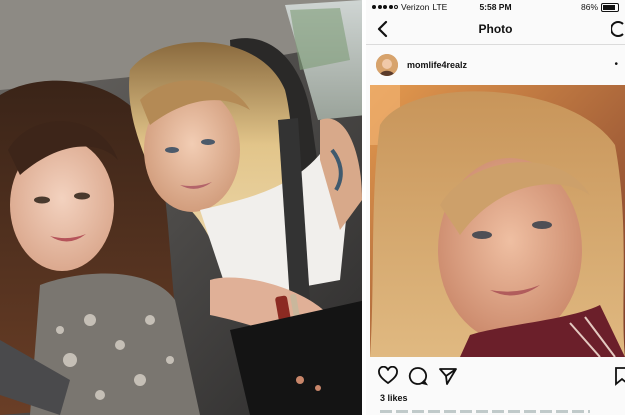 This screenshot has width=625, height=415. Describe the element at coordinates (495, 64) in the screenshot. I see `post-header: momlife4realz •` at that location.